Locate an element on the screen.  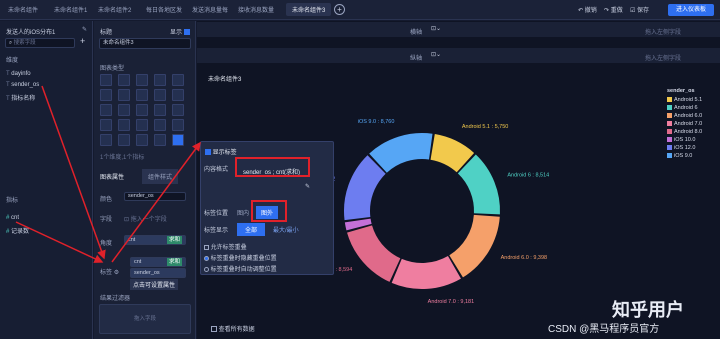
annotation-arrows is located at coordinates (108, 174).